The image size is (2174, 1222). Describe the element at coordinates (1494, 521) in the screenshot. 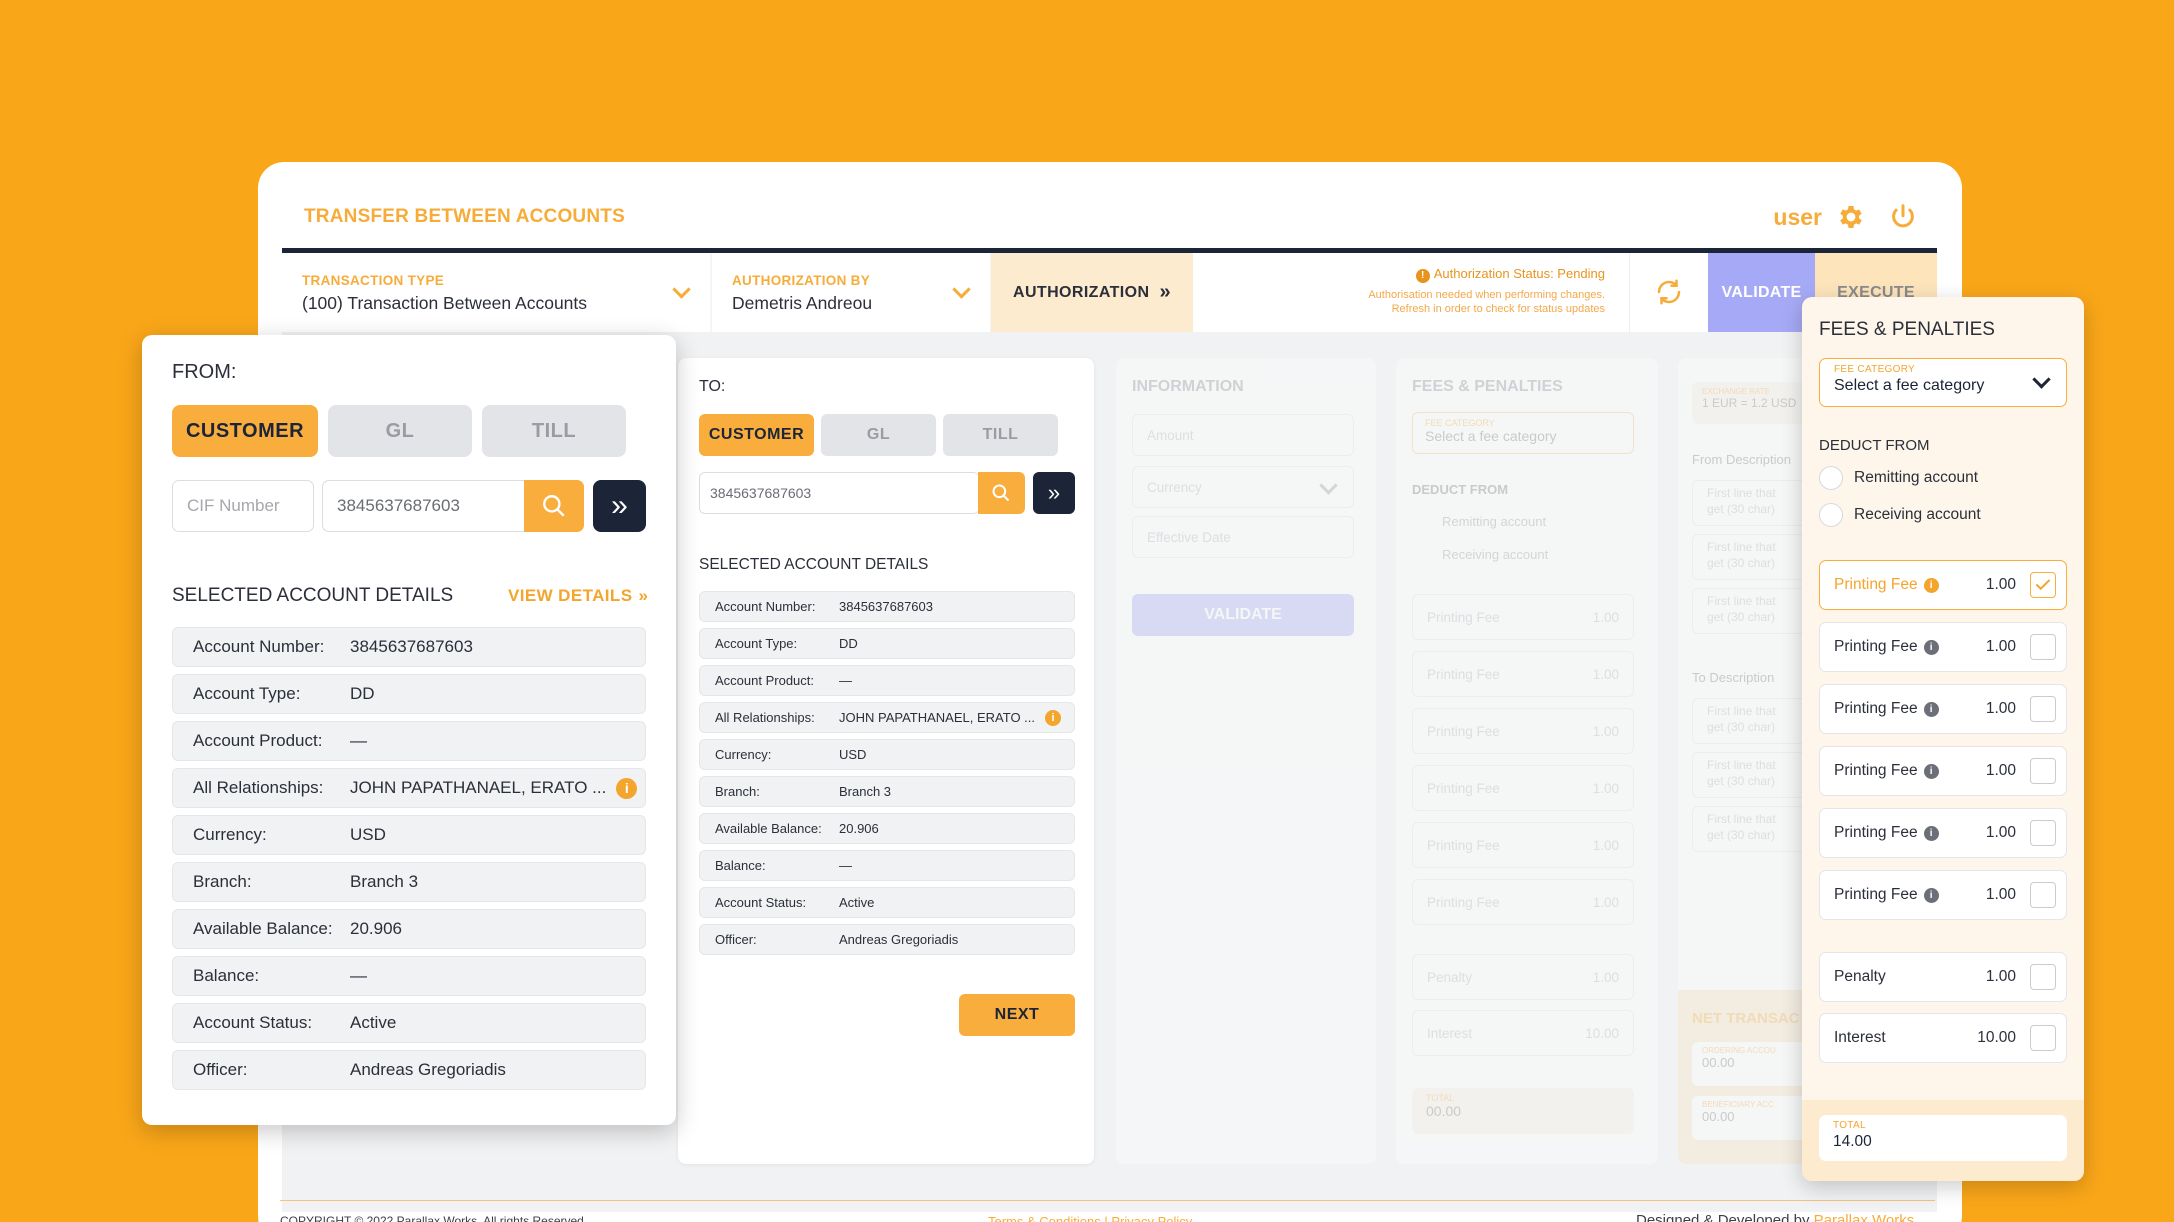

I see `fees-bg-remitting: Remitting account` at that location.